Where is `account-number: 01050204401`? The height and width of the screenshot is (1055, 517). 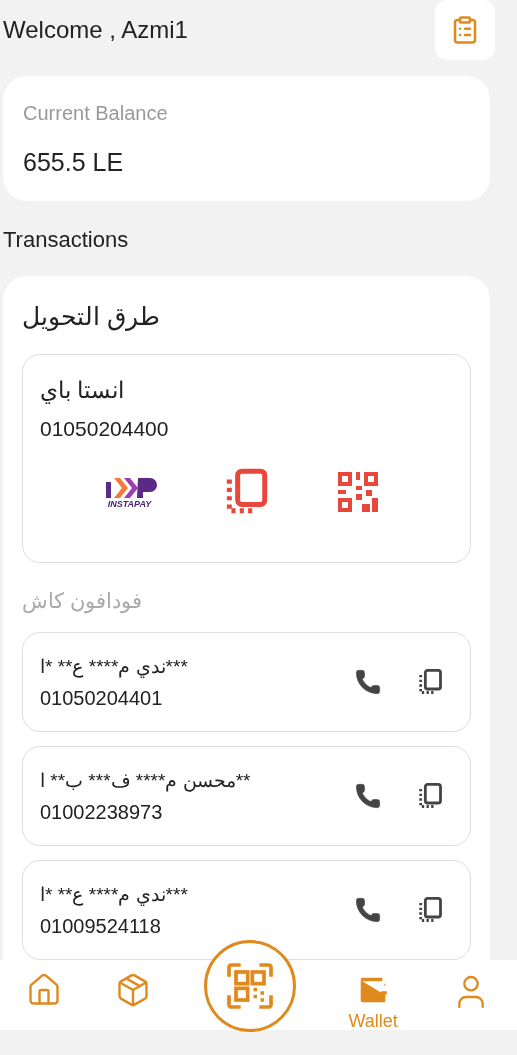
account-number: 01050204401 is located at coordinates (102, 699).